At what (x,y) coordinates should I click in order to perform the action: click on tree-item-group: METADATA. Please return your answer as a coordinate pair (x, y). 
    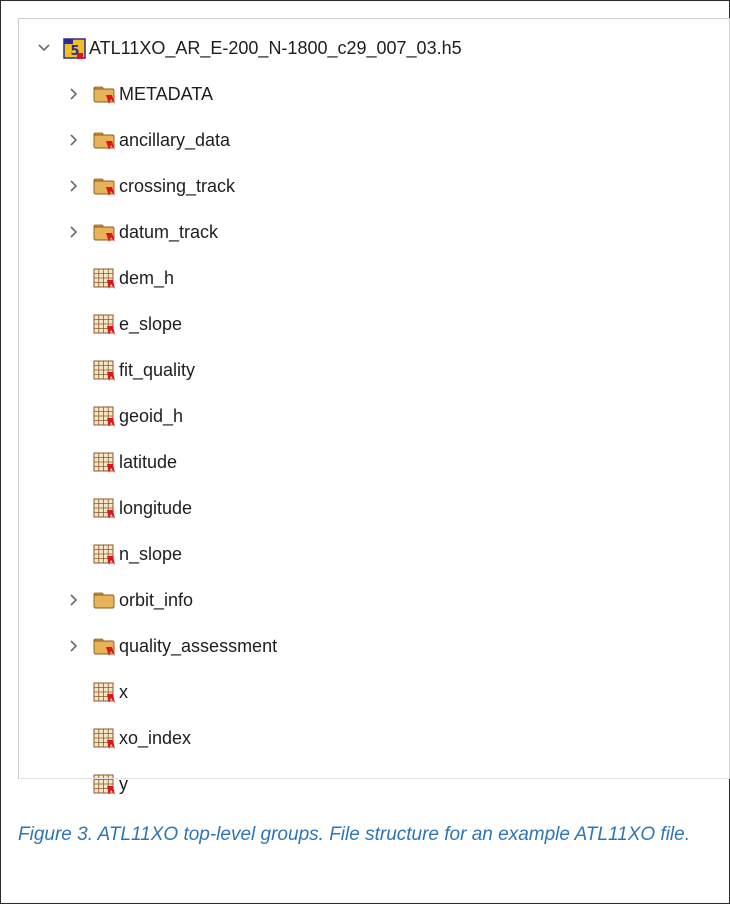
    Looking at the image, I should click on (140, 94).